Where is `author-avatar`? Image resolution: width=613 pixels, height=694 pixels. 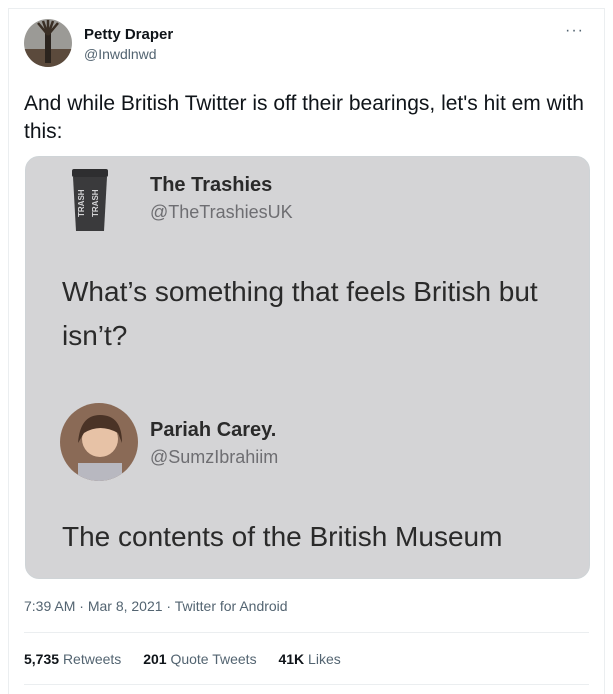
author-avatar is located at coordinates (48, 43).